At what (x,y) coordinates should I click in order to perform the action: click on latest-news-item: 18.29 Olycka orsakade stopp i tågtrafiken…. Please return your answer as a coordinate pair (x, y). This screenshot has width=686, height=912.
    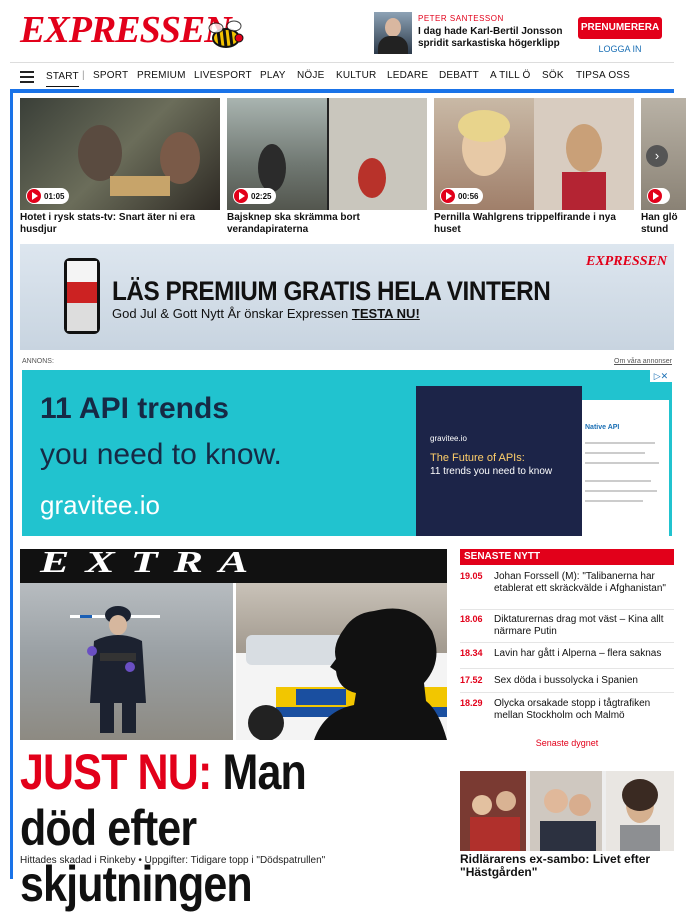
    Looking at the image, I should click on (567, 711).